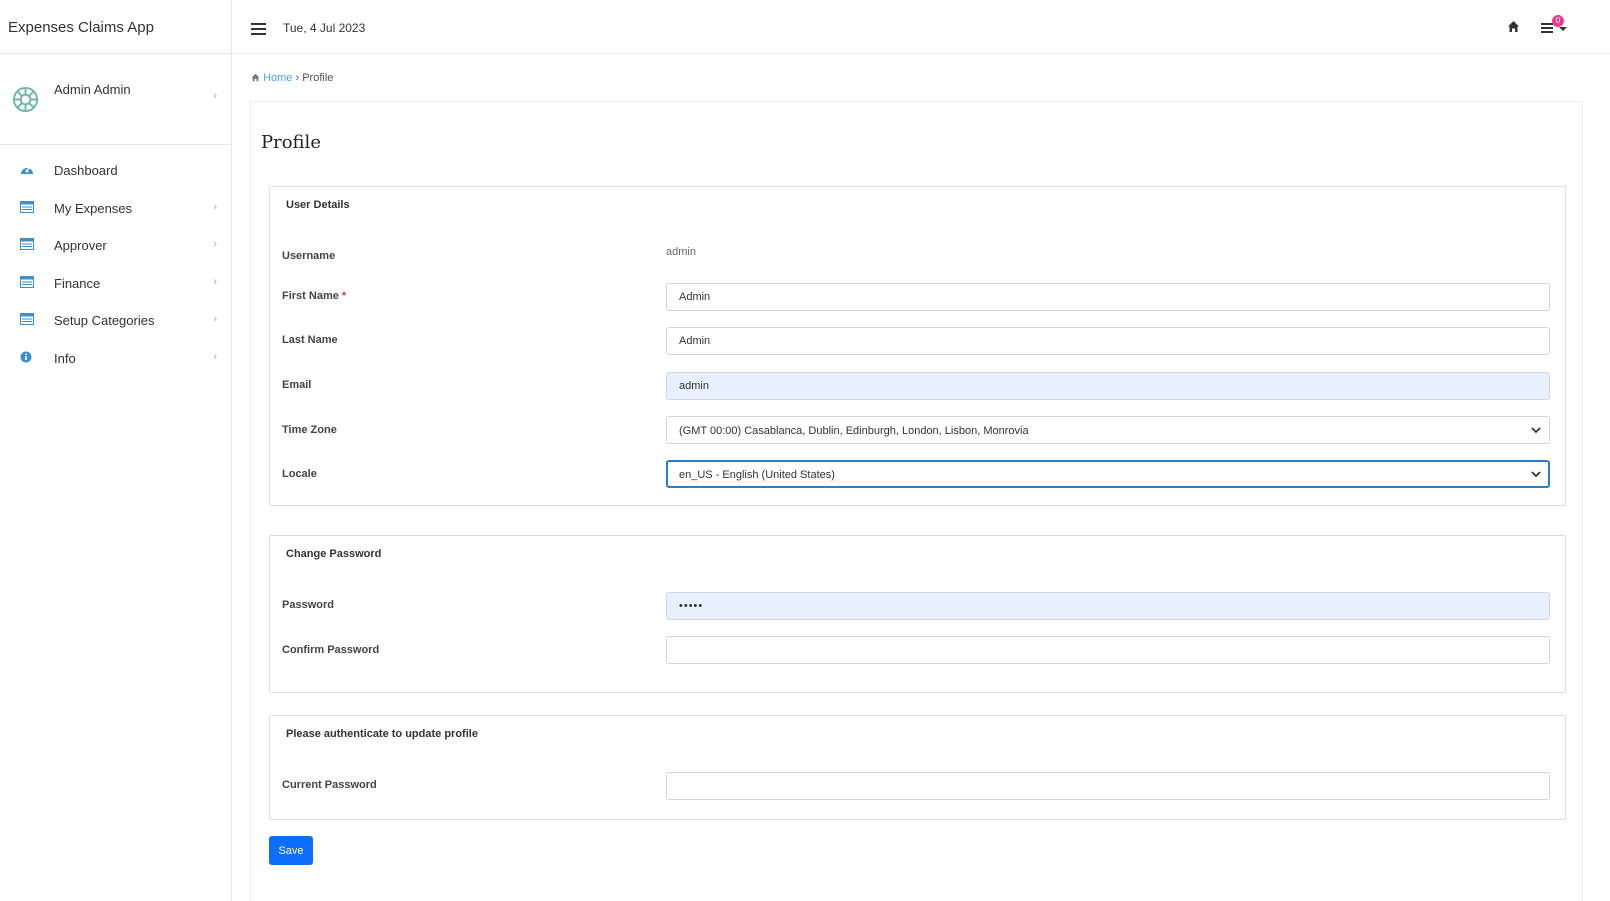 The height and width of the screenshot is (901, 1610). I want to click on breadcrumb-home-link: Home, so click(277, 78).